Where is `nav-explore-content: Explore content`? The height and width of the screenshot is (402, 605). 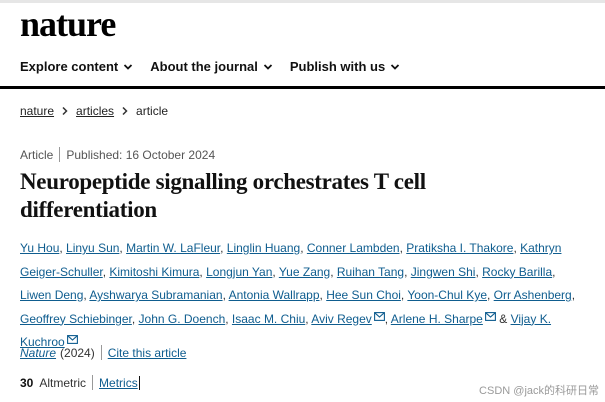
nav-explore-content: Explore content is located at coordinates (76, 67).